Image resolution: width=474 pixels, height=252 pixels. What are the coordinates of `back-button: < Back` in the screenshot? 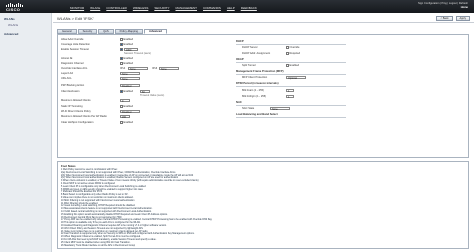 It's located at (444, 18).